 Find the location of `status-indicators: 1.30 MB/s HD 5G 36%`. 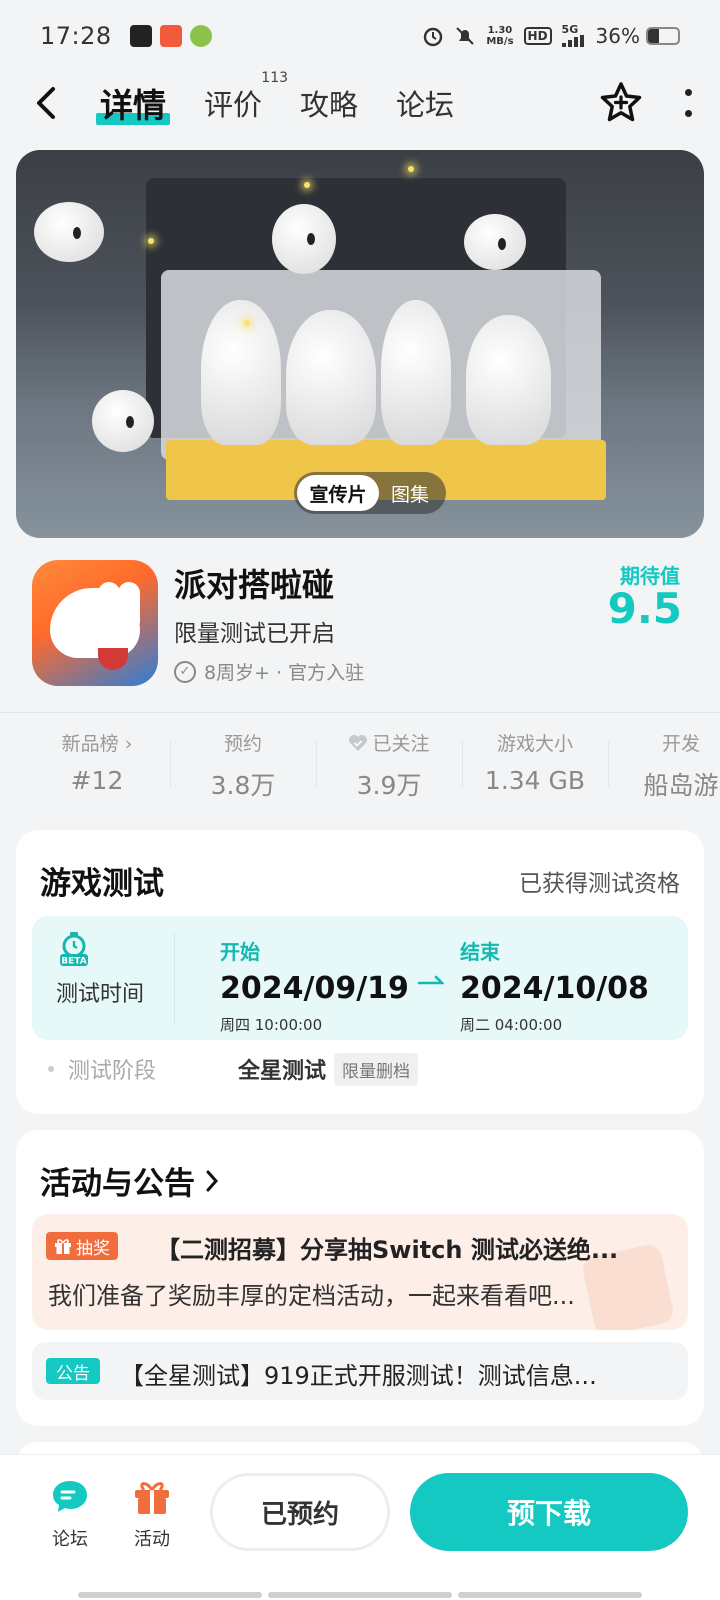

status-indicators: 1.30 MB/s HD 5G 36% is located at coordinates (551, 36).